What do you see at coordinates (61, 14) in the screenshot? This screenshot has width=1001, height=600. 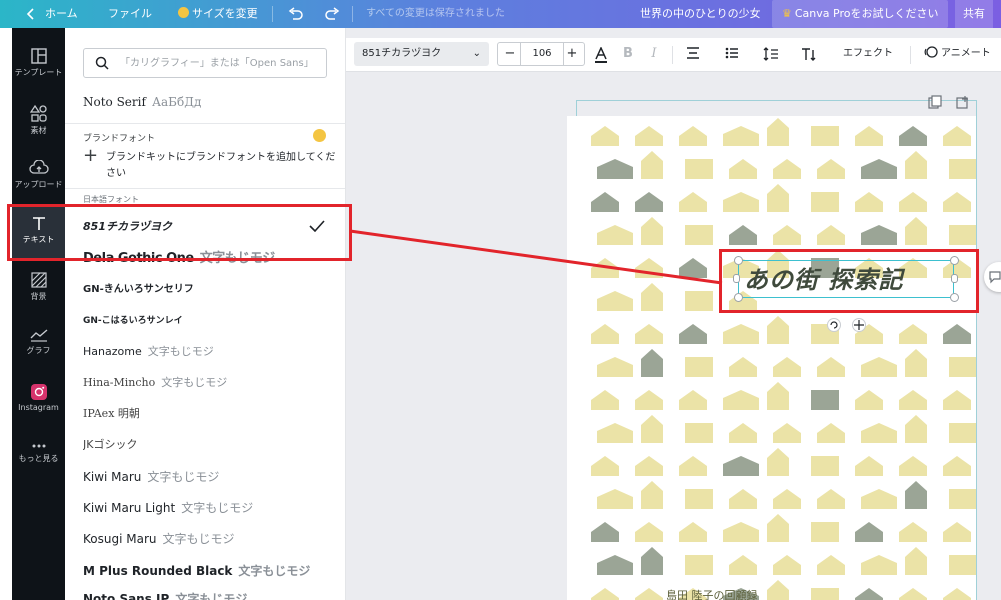 I see `home-button: ホーム` at bounding box center [61, 14].